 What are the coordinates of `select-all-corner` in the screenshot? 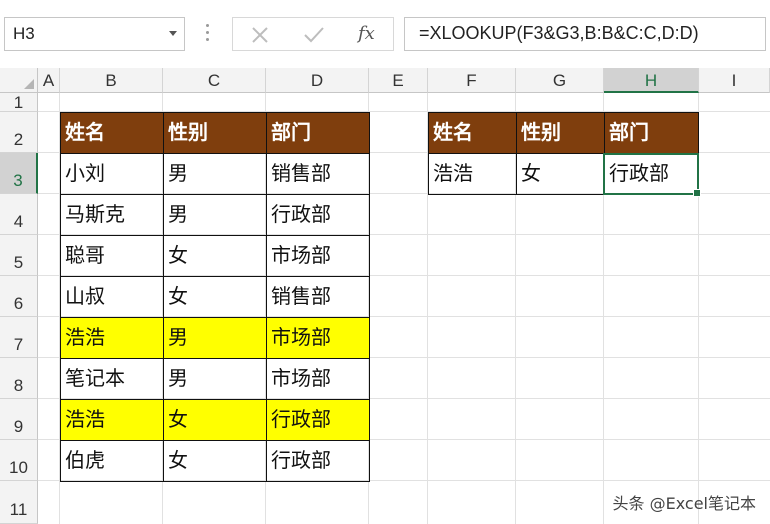 It's located at (19, 80).